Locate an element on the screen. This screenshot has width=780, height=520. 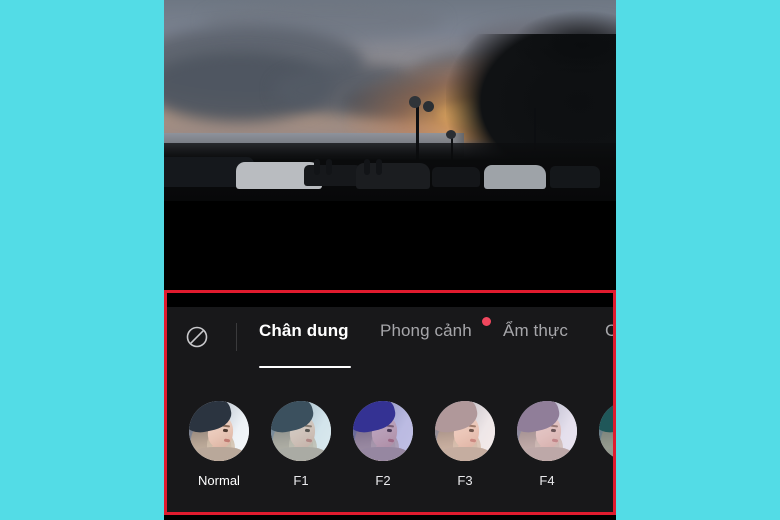
filter-item-f3: F3 is located at coordinates (465, 444).